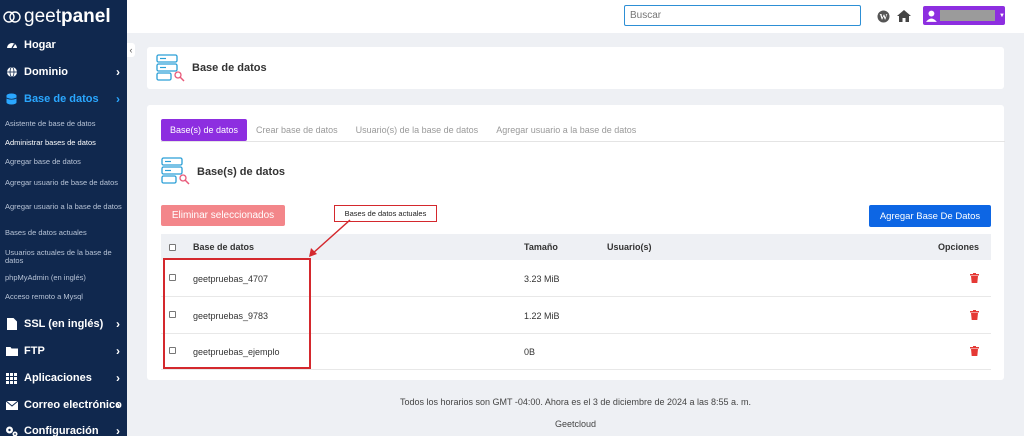 The image size is (1024, 436). I want to click on table-header: Base de datos Tamaño Usuario(s) Opciones, so click(576, 247).